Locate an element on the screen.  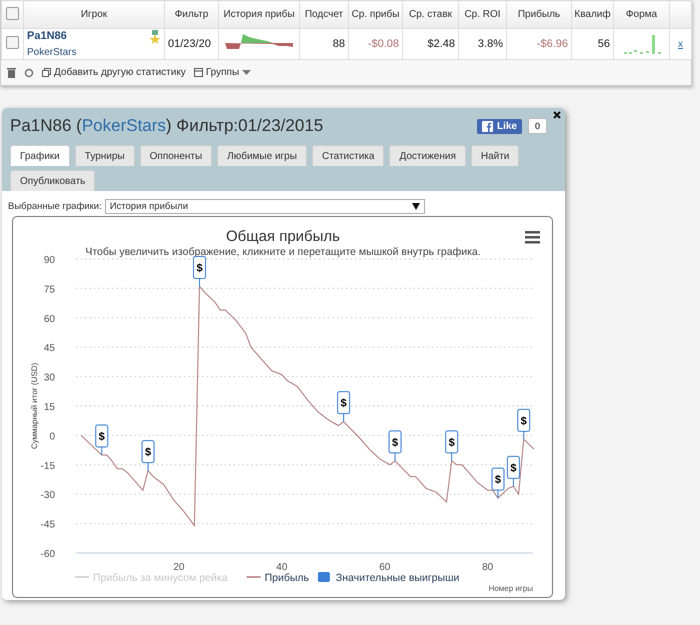
column-header: Форма is located at coordinates (642, 14).